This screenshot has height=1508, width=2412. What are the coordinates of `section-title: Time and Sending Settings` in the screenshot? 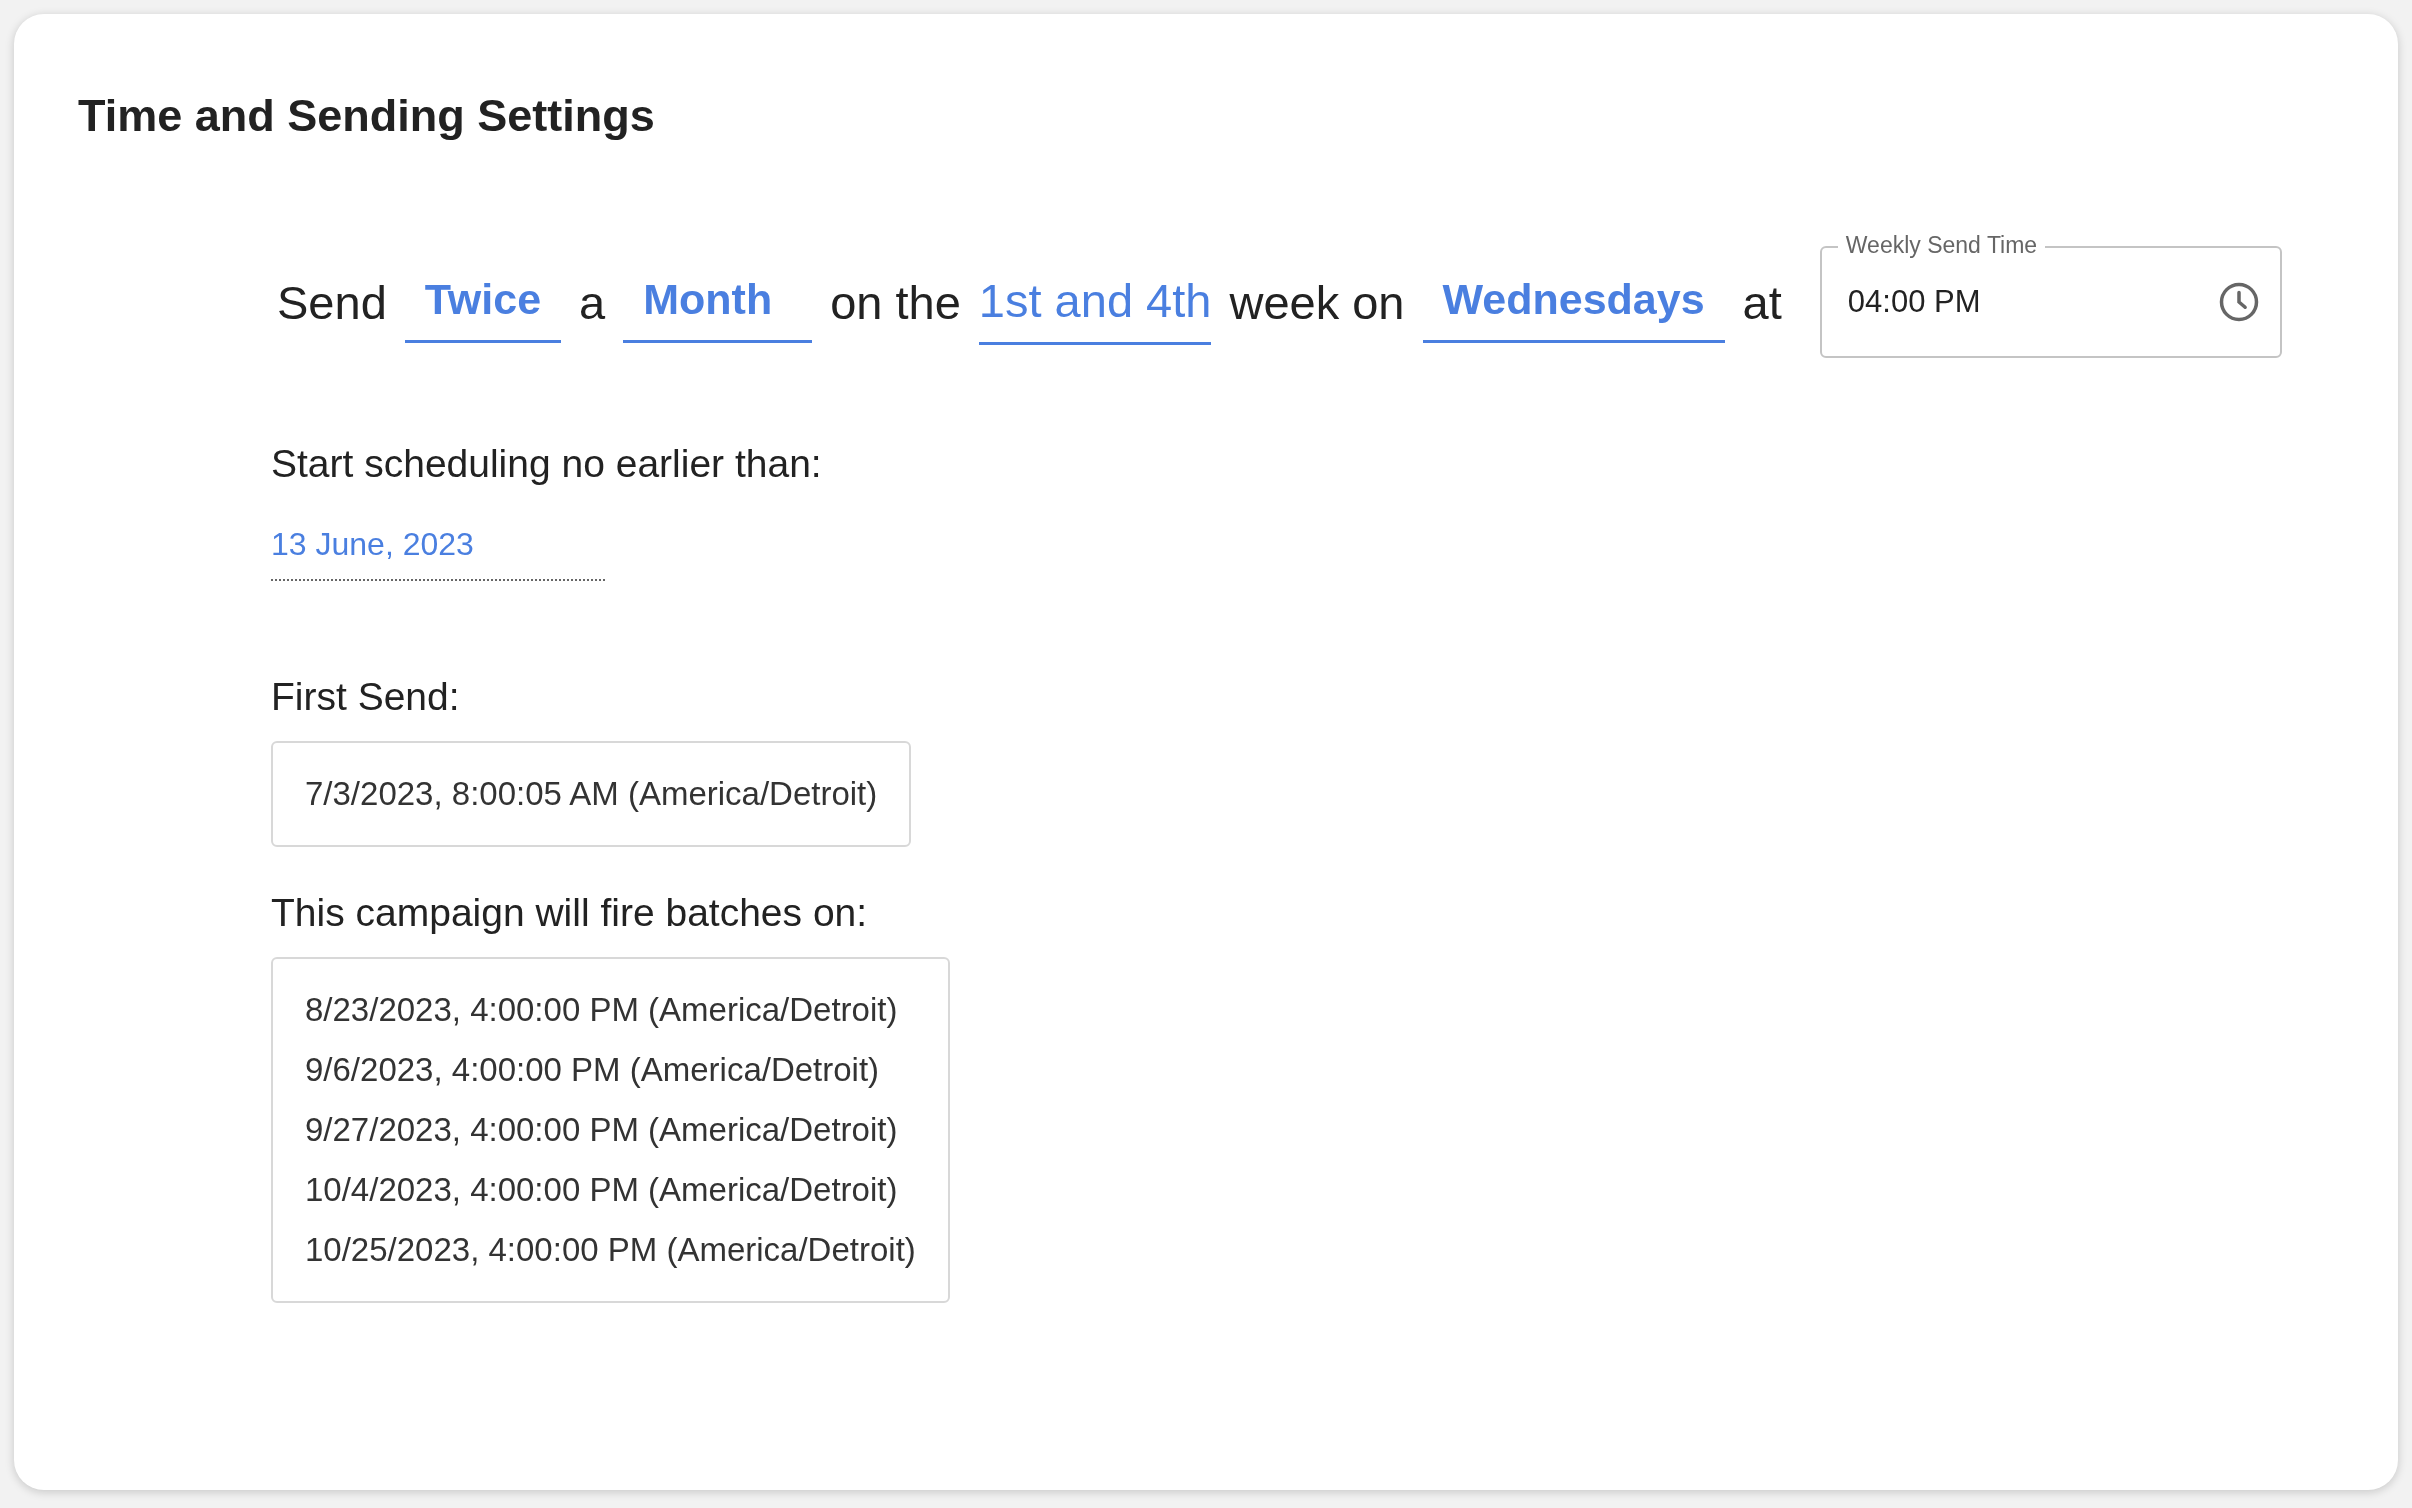 It's located at (367, 116).